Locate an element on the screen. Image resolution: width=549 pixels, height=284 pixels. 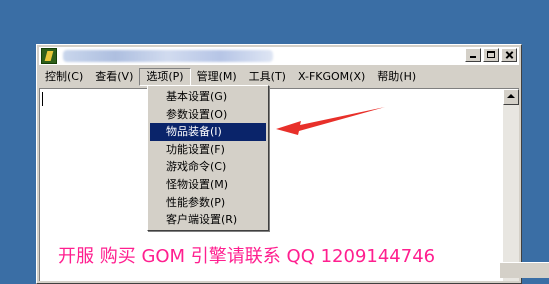
scroll-up-arrow-icon is located at coordinates (511, 97).